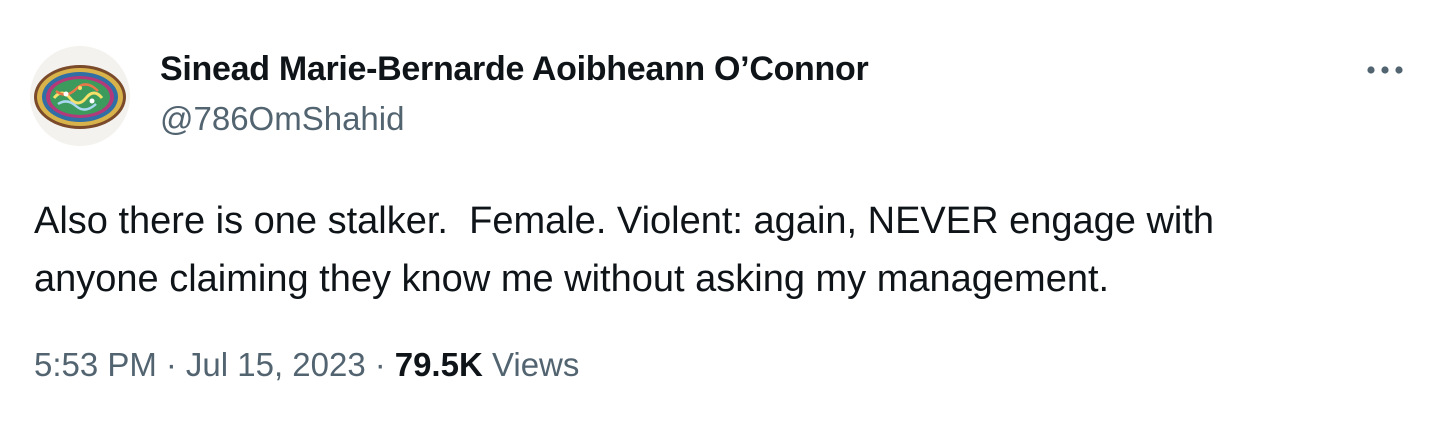 The width and height of the screenshot is (1440, 423). What do you see at coordinates (439, 364) in the screenshot?
I see `views-count: 79.5K` at bounding box center [439, 364].